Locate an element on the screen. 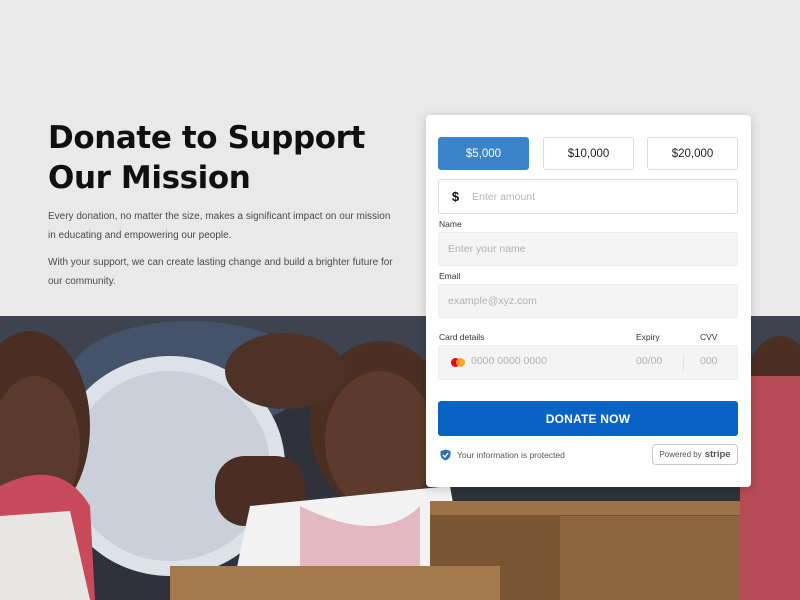 The image size is (800, 600). expiry-label: Expiry is located at coordinates (648, 337).